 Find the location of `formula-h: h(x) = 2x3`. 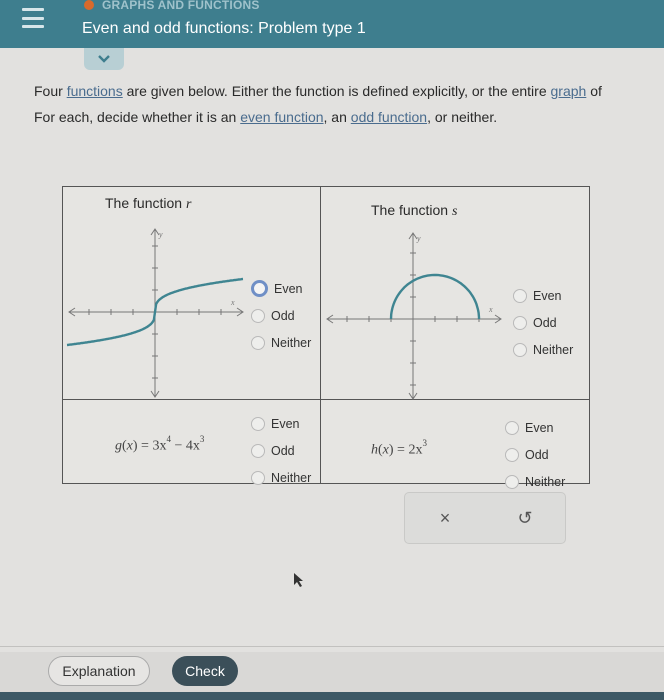

formula-h: h(x) = 2x3 is located at coordinates (399, 448).